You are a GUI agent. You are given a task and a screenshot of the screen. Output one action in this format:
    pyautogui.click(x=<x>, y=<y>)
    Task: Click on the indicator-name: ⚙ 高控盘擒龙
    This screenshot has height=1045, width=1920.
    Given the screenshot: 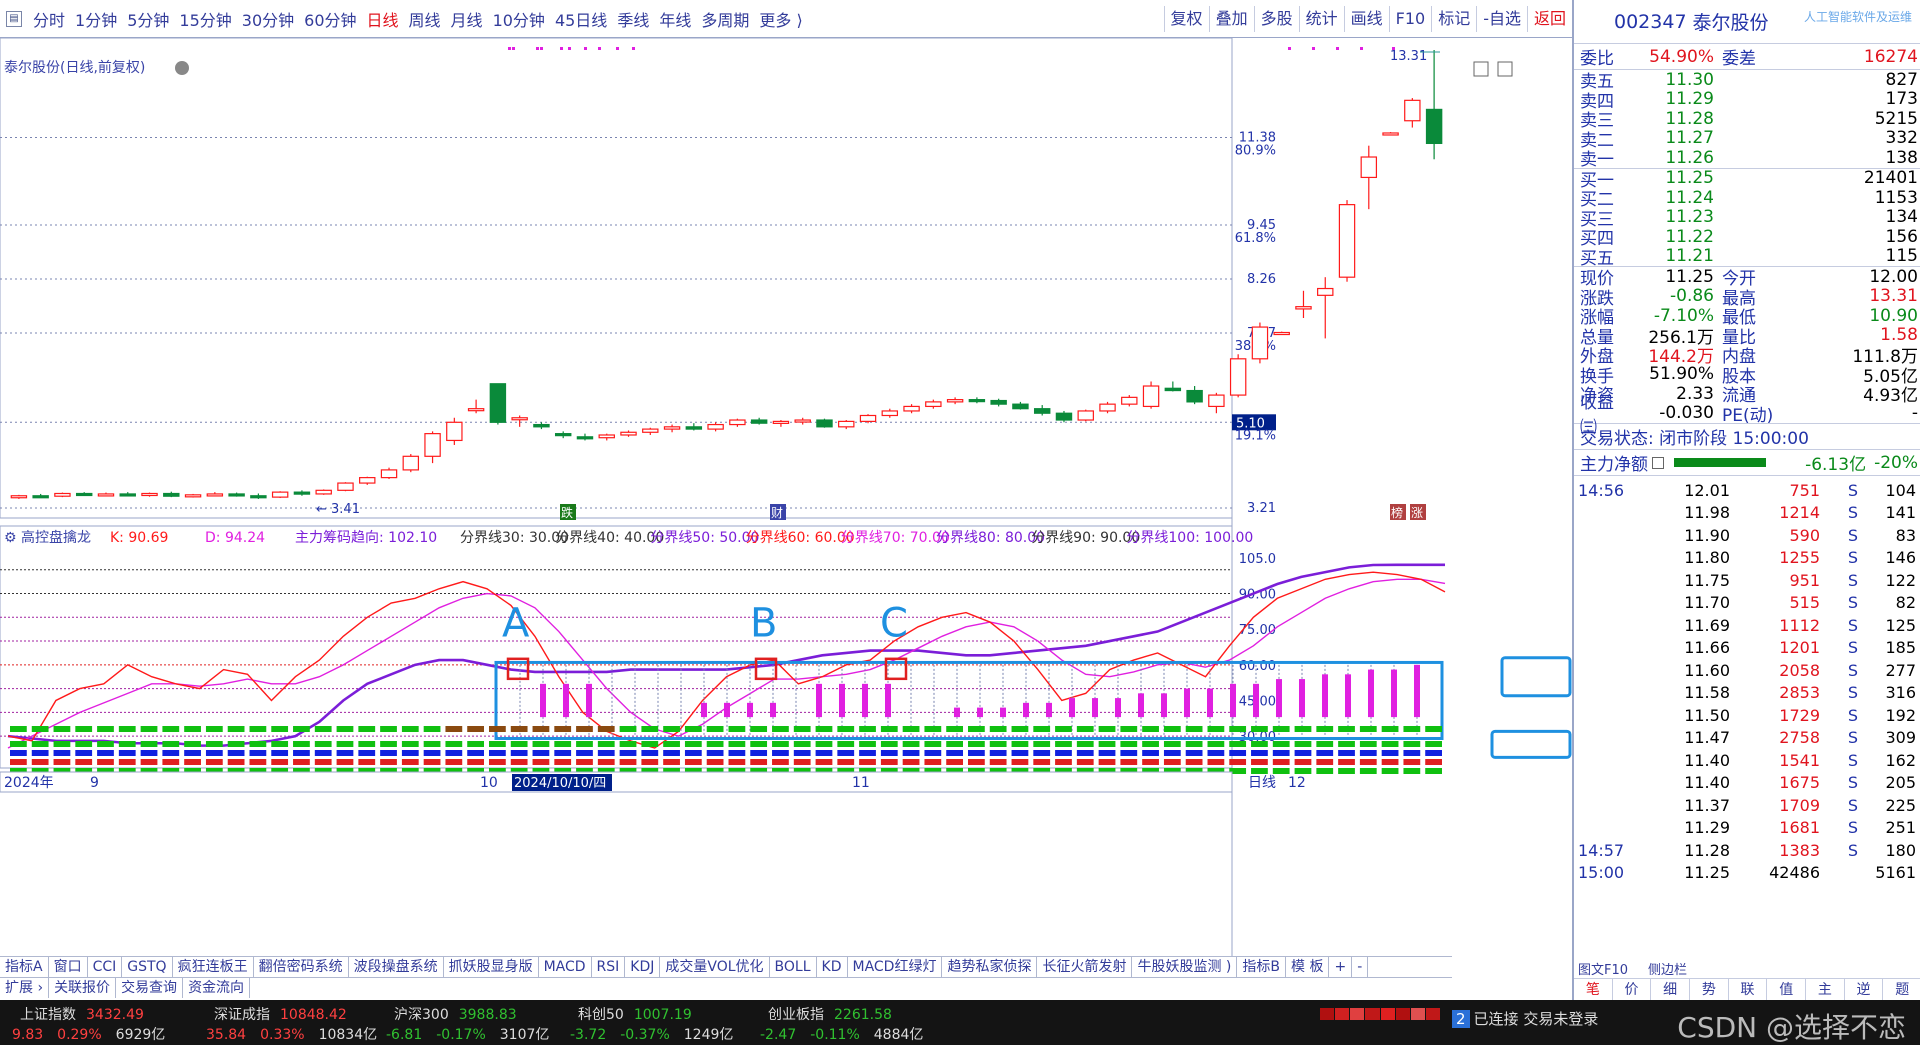 What is the action you would take?
    pyautogui.click(x=47, y=537)
    